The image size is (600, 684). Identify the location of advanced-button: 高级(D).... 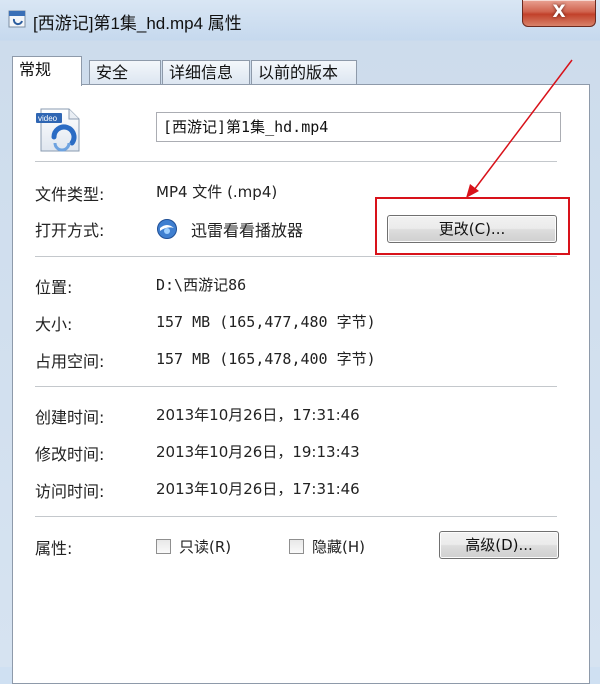
(499, 545).